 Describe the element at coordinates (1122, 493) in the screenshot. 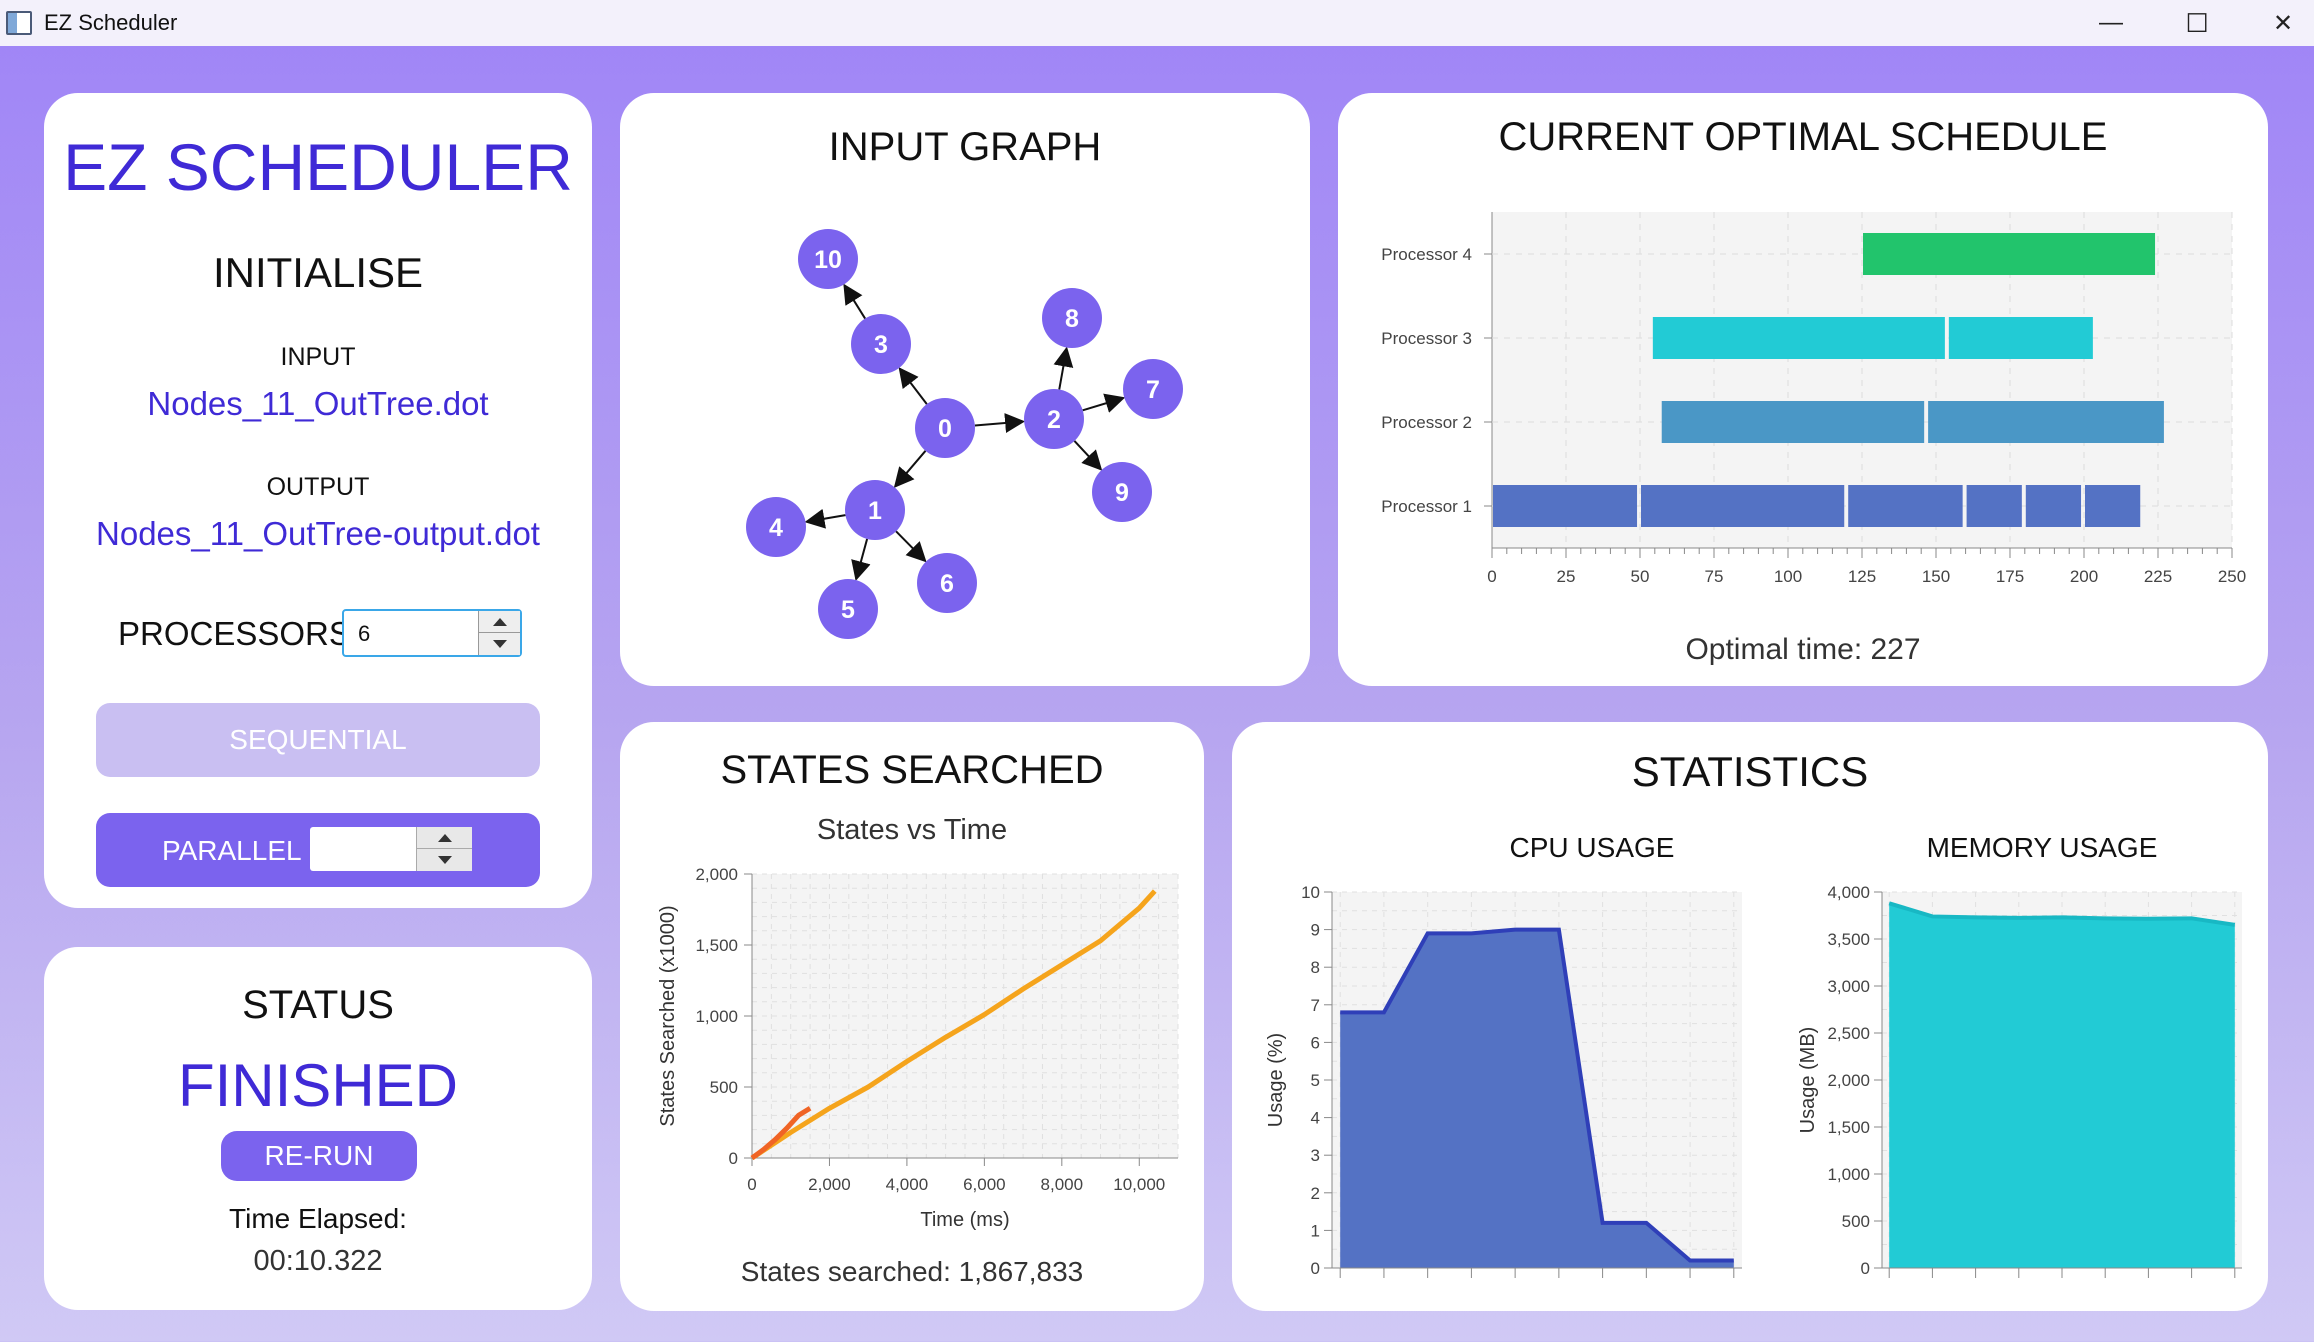

I see `graph-node-label: 9` at that location.